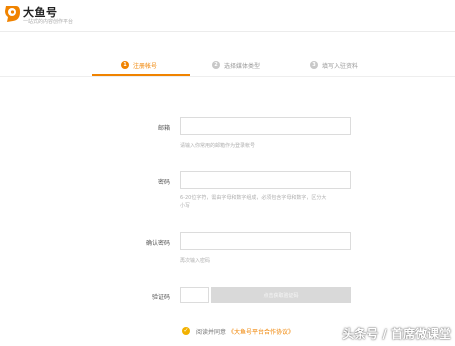 Image resolution: width=455 pixels, height=346 pixels. Describe the element at coordinates (125, 65) in the screenshot. I see `step-number: 1` at that location.